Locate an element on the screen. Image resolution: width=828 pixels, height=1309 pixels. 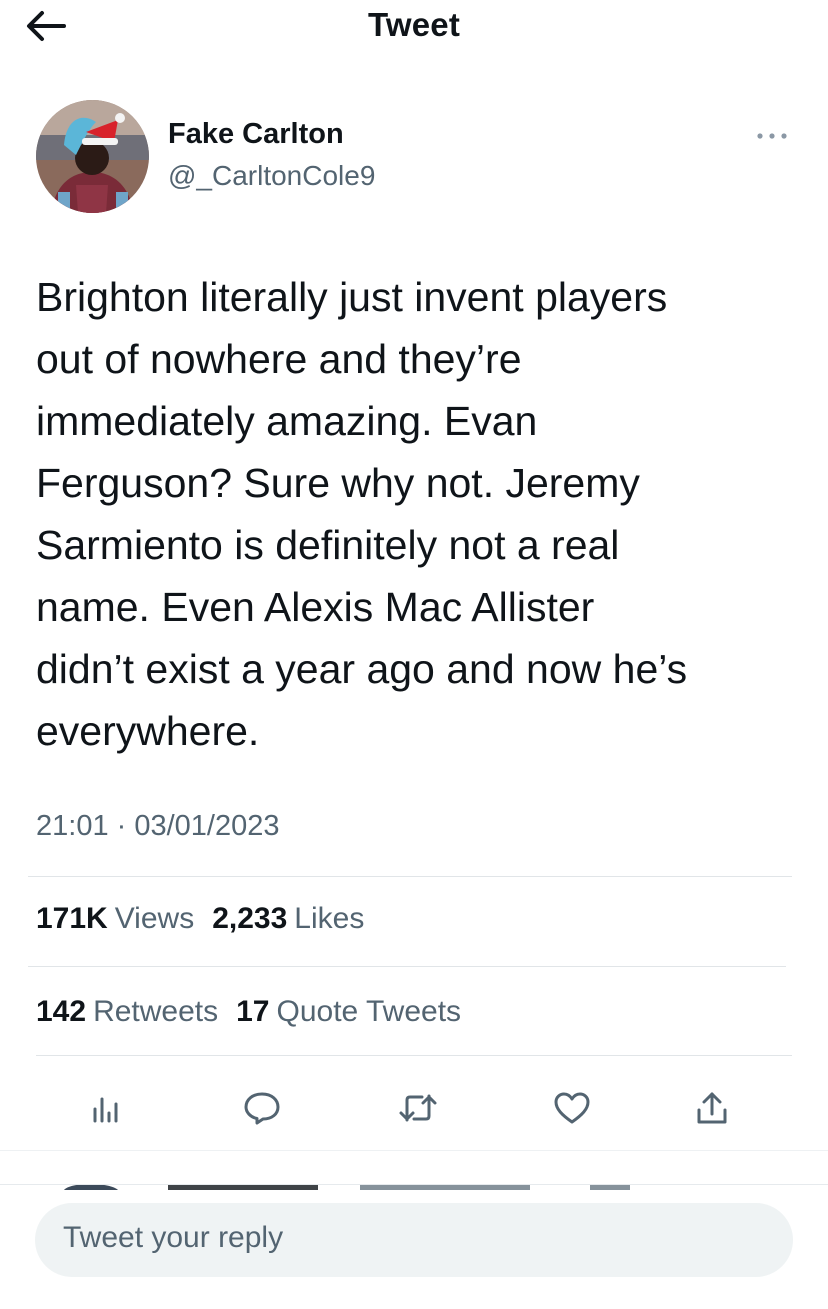
next-reply-peek is located at coordinates (410, 1179).